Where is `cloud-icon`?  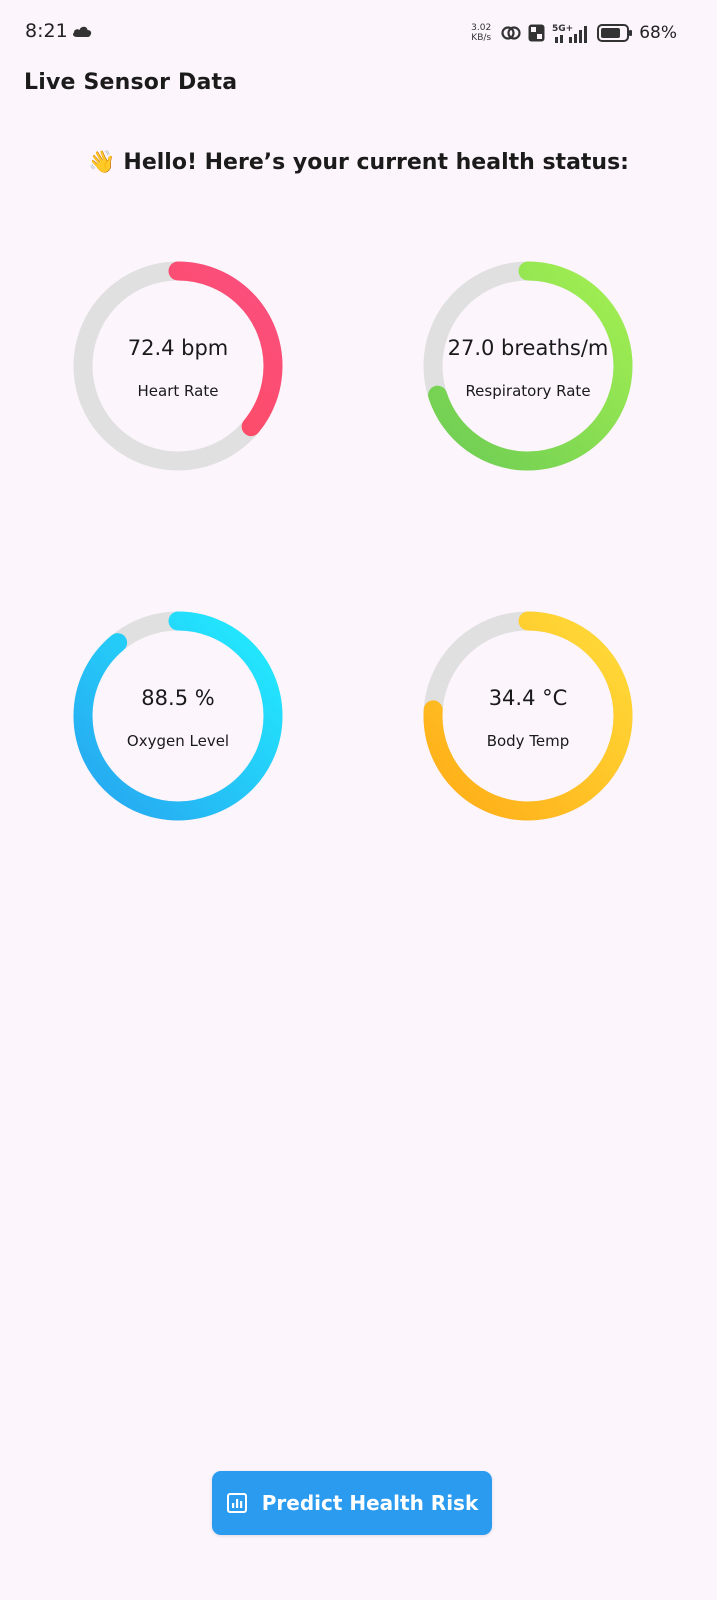
cloud-icon is located at coordinates (82, 31).